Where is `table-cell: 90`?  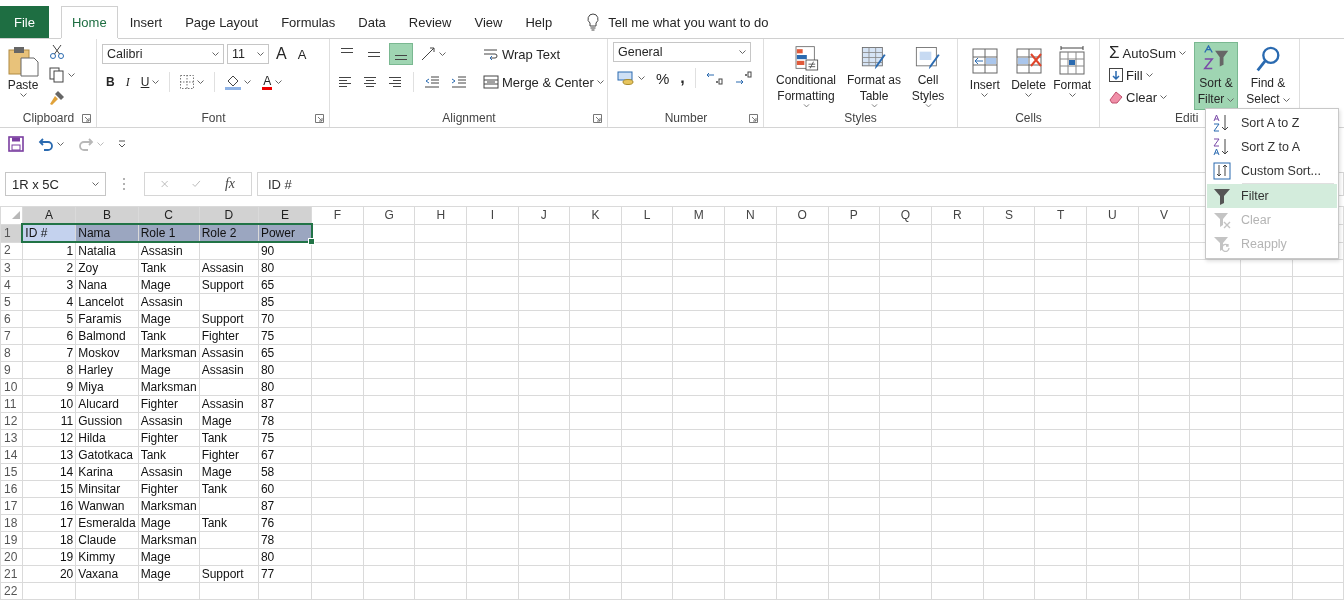 table-cell: 90 is located at coordinates (285, 251).